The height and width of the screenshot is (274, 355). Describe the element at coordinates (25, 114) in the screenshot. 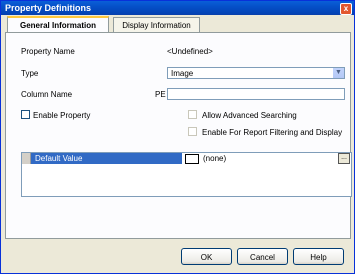

I see `enable-property-checkbox` at that location.